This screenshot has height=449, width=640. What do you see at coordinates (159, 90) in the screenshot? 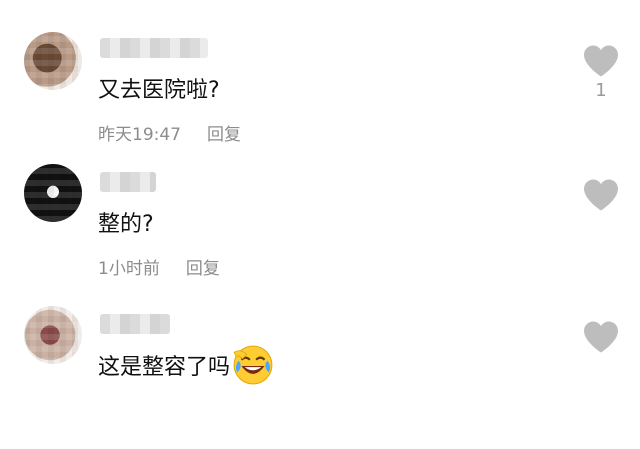
I see `comment-text: 又去医院啦?` at bounding box center [159, 90].